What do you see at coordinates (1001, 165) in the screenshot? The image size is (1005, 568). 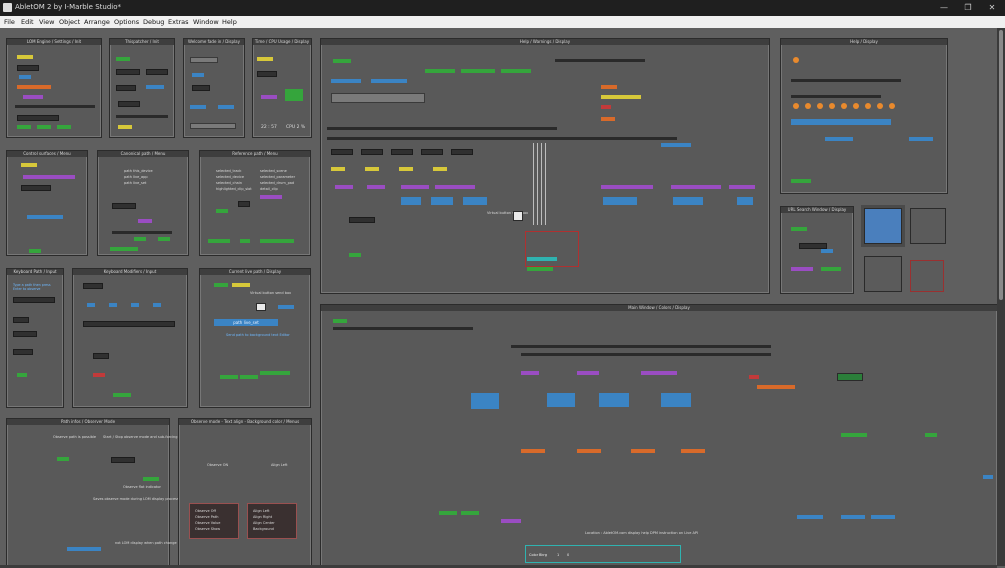 I see `scroll-thumb` at bounding box center [1001, 165].